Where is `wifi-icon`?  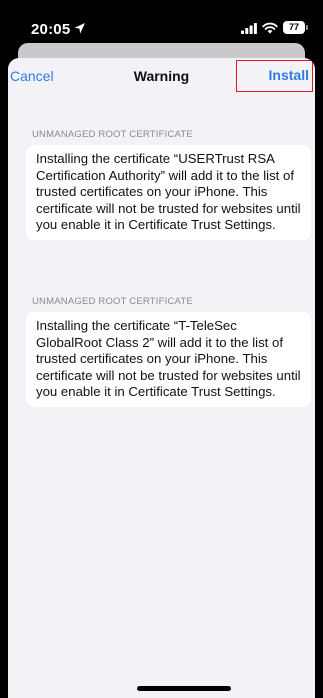 wifi-icon is located at coordinates (270, 28).